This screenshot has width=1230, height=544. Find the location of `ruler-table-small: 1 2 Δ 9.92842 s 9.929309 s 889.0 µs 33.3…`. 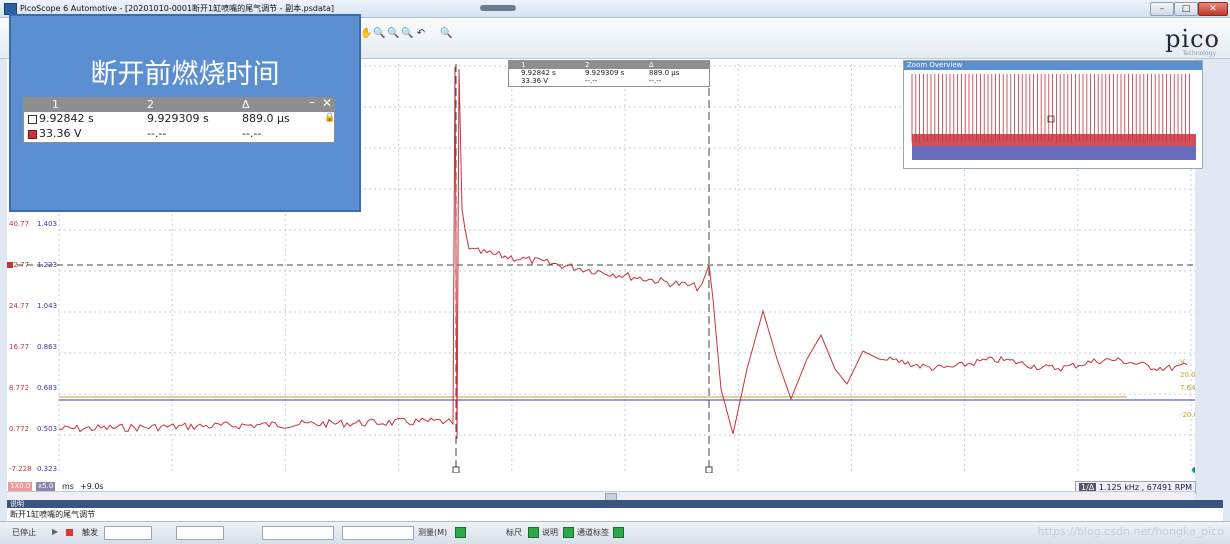

ruler-table-small: 1 2 Δ 9.92842 s 9.929309 s 889.0 µs 33.3… is located at coordinates (609, 73).